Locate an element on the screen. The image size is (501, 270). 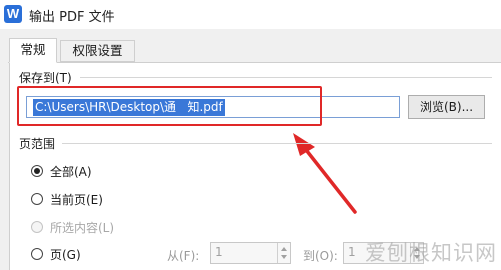
radio-selection: 所选内容(L) is located at coordinates (72, 227).